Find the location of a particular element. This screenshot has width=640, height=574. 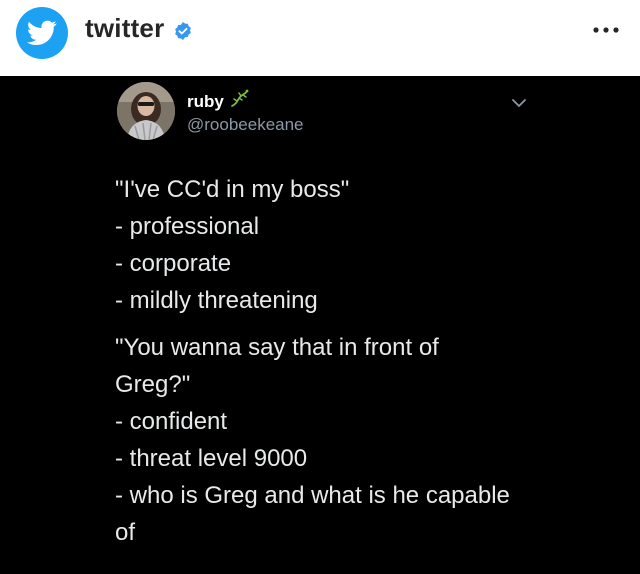

author-photo is located at coordinates (146, 111).